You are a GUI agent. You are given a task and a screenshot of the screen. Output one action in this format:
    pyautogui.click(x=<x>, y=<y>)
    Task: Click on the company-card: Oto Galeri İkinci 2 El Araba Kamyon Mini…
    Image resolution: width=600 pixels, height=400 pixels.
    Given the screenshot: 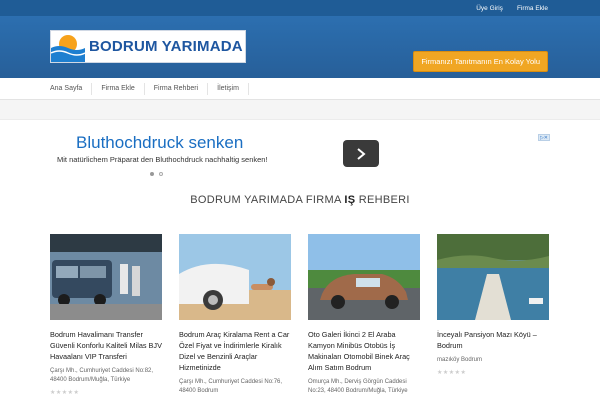 What is the action you would take?
    pyautogui.click(x=364, y=315)
    